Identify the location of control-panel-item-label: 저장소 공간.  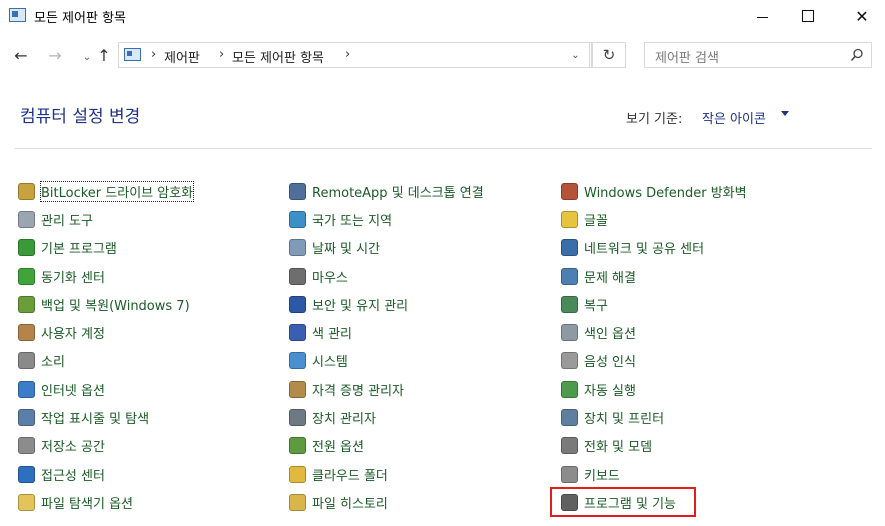
(73, 445).